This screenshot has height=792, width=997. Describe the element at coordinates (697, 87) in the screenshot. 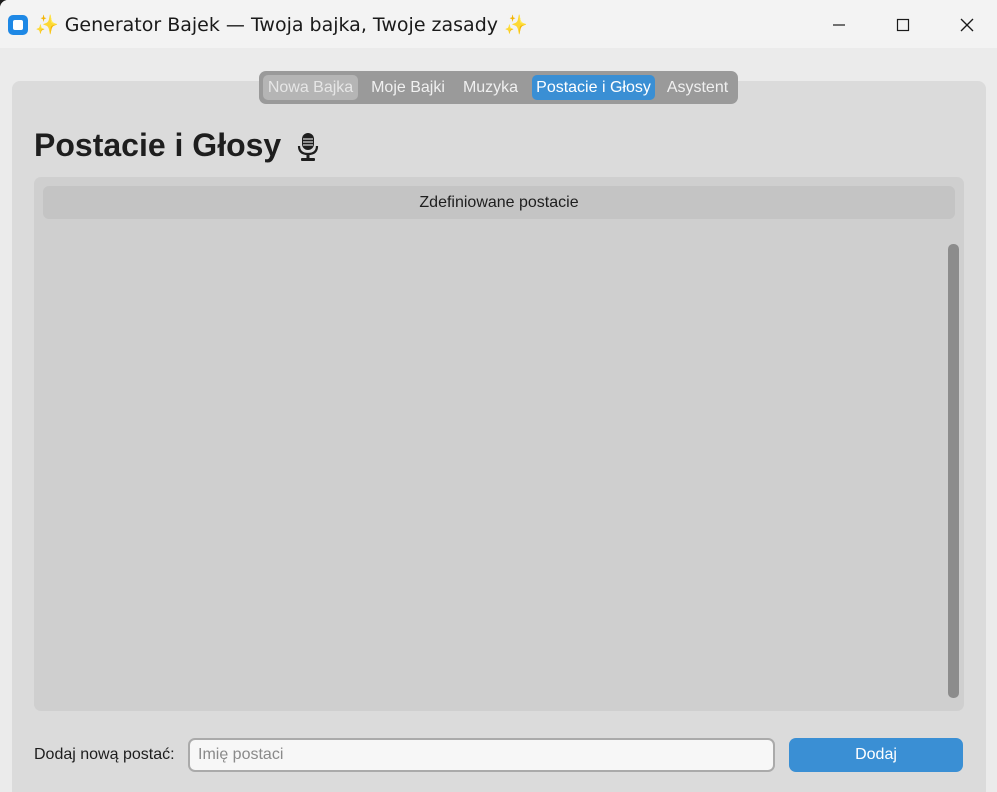

I see `tab-asystent: Asystent` at that location.